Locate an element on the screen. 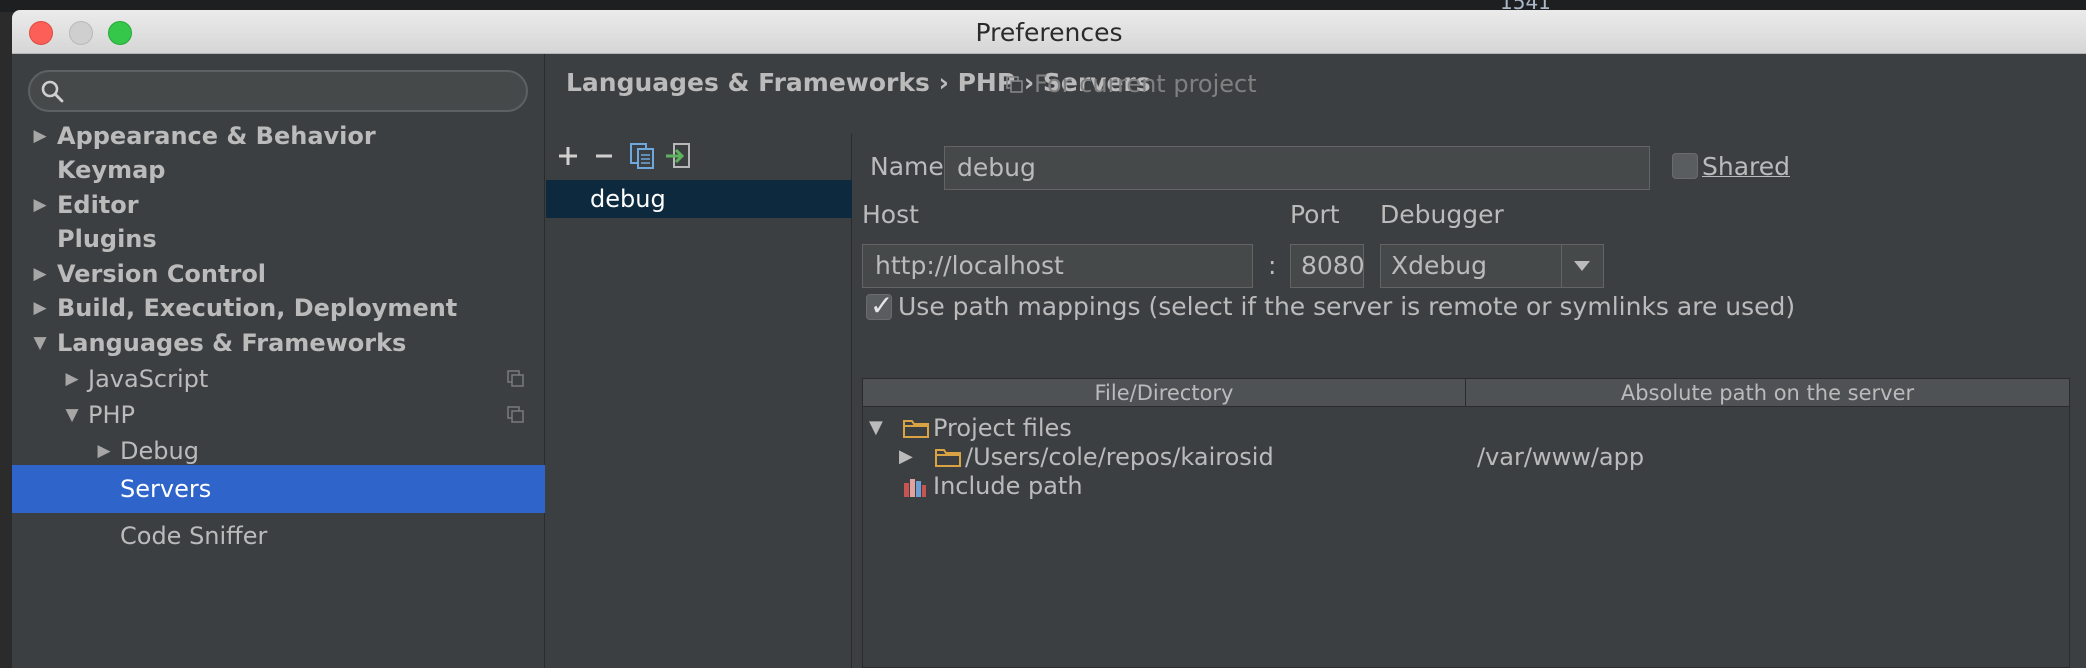  add-icon is located at coordinates (568, 156).